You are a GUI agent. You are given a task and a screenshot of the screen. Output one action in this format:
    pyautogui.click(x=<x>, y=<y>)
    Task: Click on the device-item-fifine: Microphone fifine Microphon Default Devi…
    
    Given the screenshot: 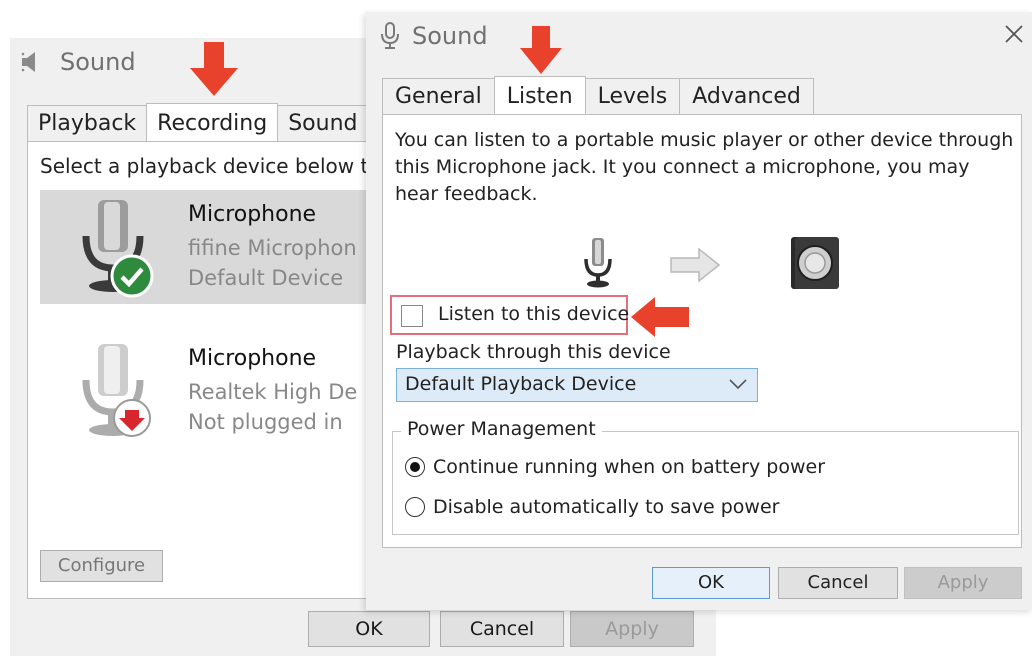 What is the action you would take?
    pyautogui.click(x=206, y=247)
    